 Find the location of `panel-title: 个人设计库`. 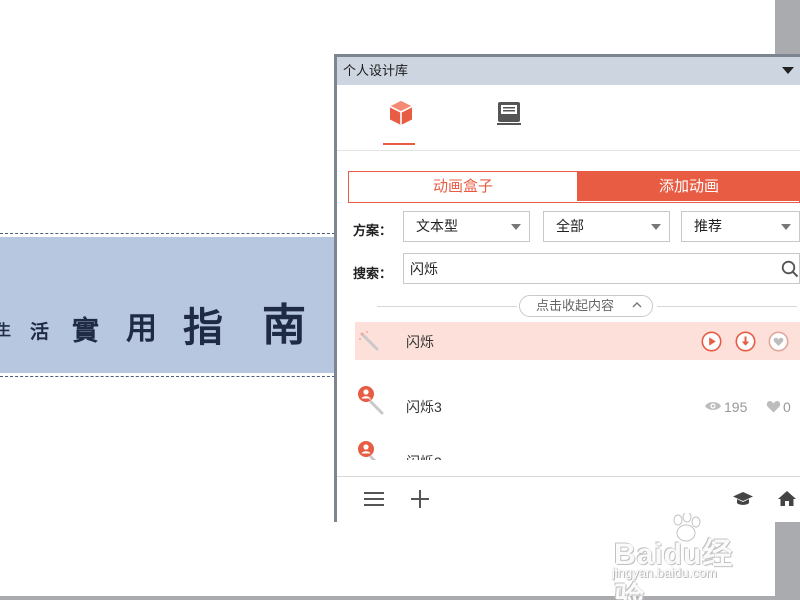

panel-title: 个人设计库 is located at coordinates (376, 70).